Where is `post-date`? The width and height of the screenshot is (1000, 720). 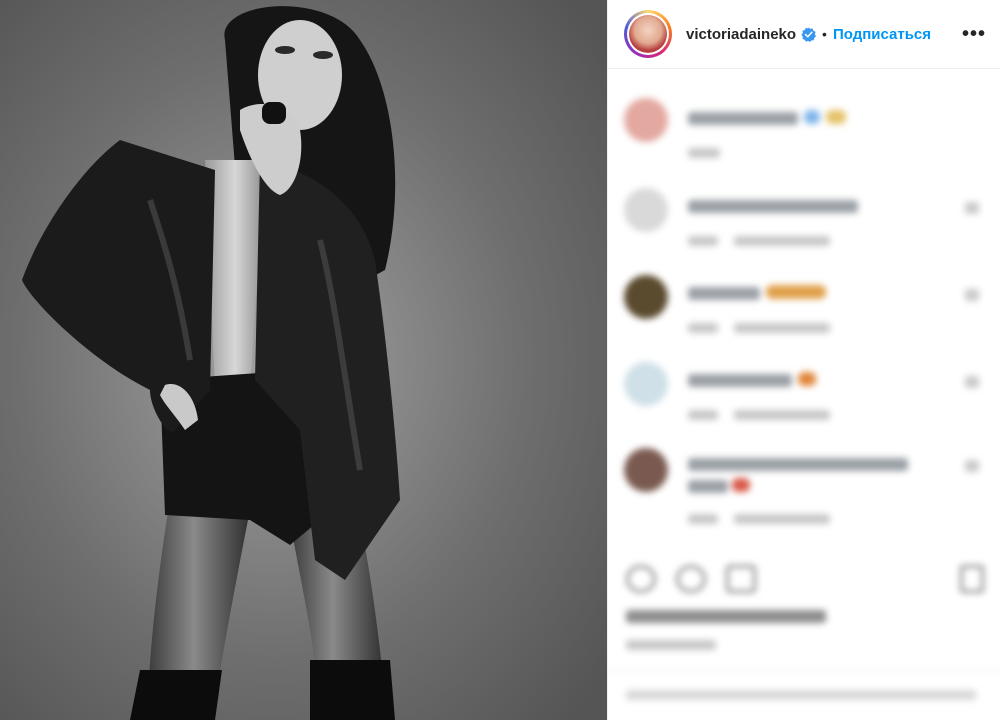
post-date is located at coordinates (671, 645).